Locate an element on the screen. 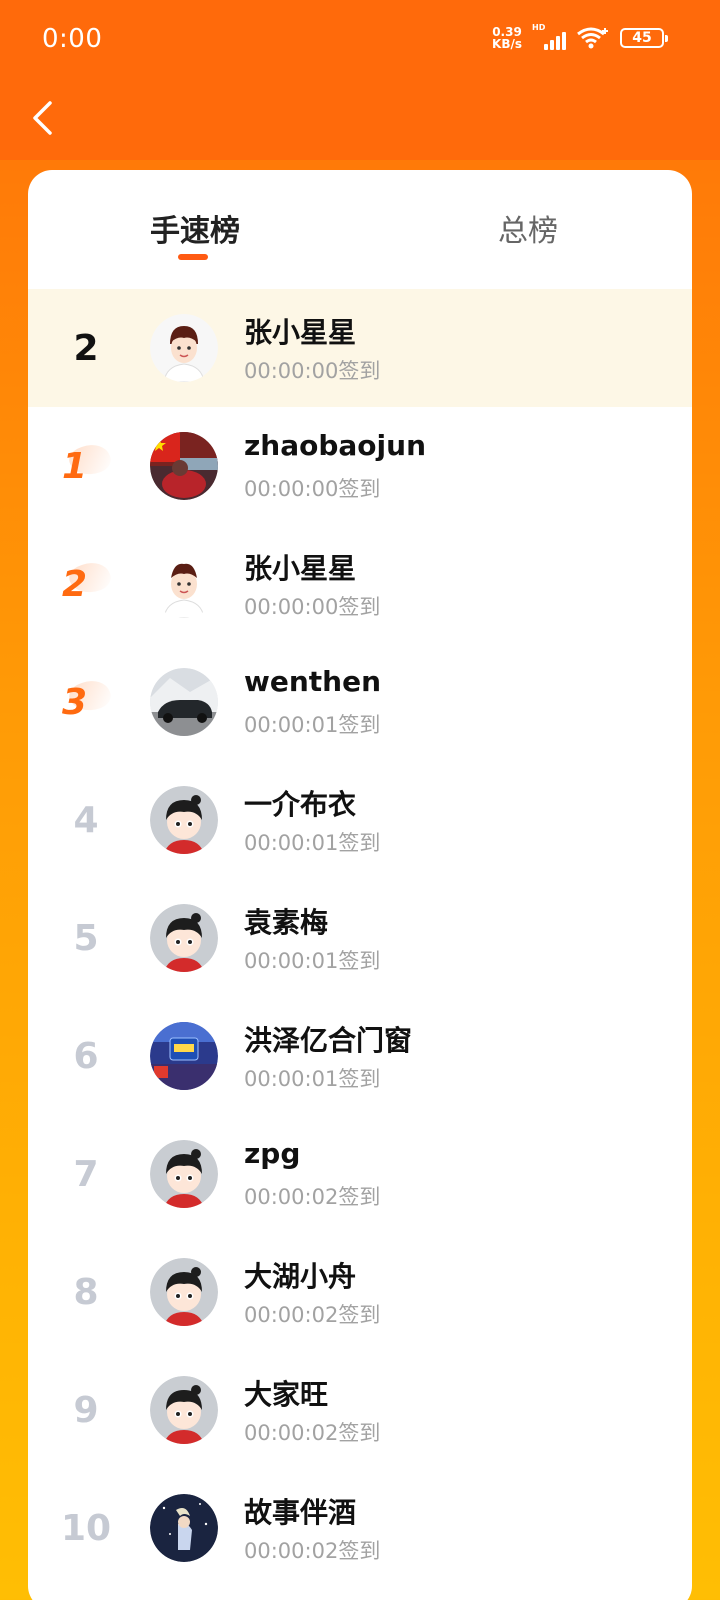 The height and width of the screenshot is (1600, 720). network-speed: 0.39 KB/s is located at coordinates (507, 38).